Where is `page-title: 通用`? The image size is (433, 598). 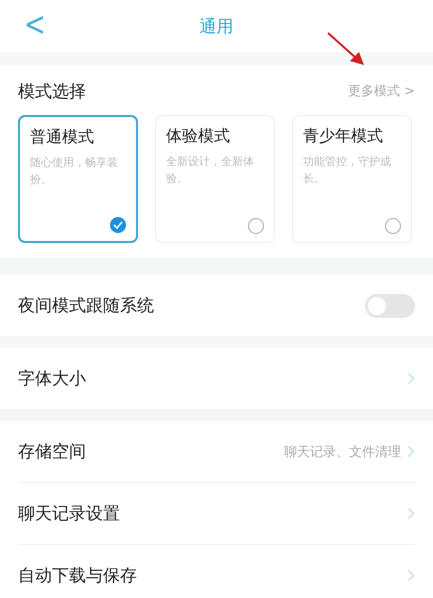 page-title: 通用 is located at coordinates (217, 27).